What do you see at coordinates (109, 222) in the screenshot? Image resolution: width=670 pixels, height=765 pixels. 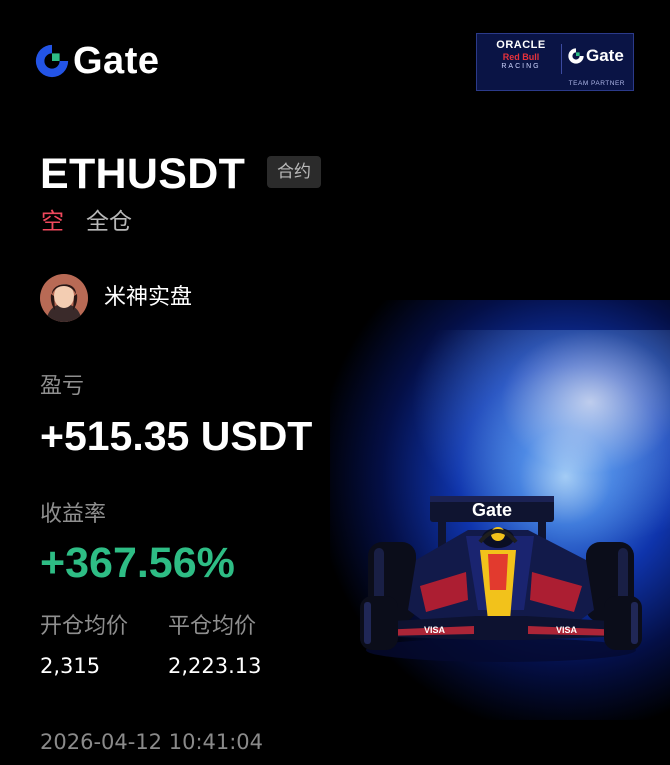 I see `margin-mode: 全仓` at bounding box center [109, 222].